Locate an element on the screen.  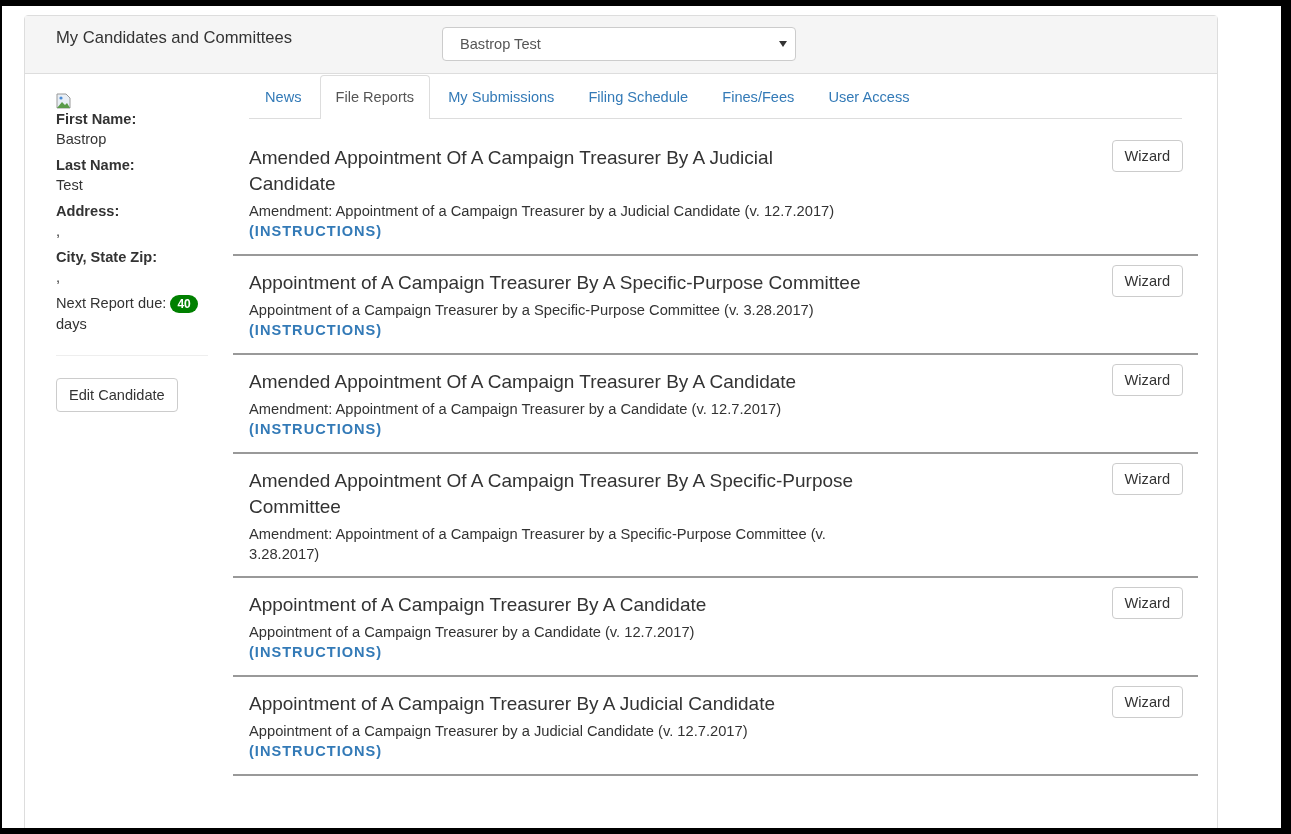
days-badge: 40 is located at coordinates (184, 304).